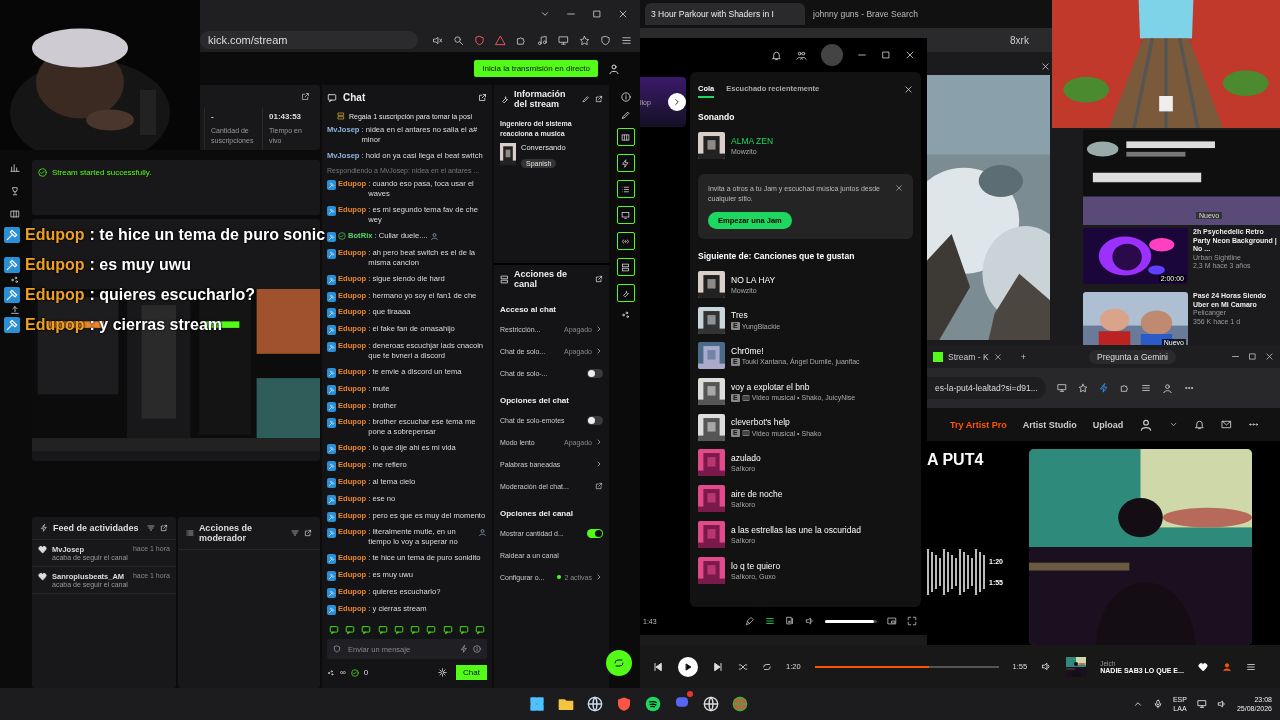 The image size is (1280, 720). What do you see at coordinates (140, 265) in the screenshot?
I see `overlay-message: : es muy uwu` at bounding box center [140, 265].